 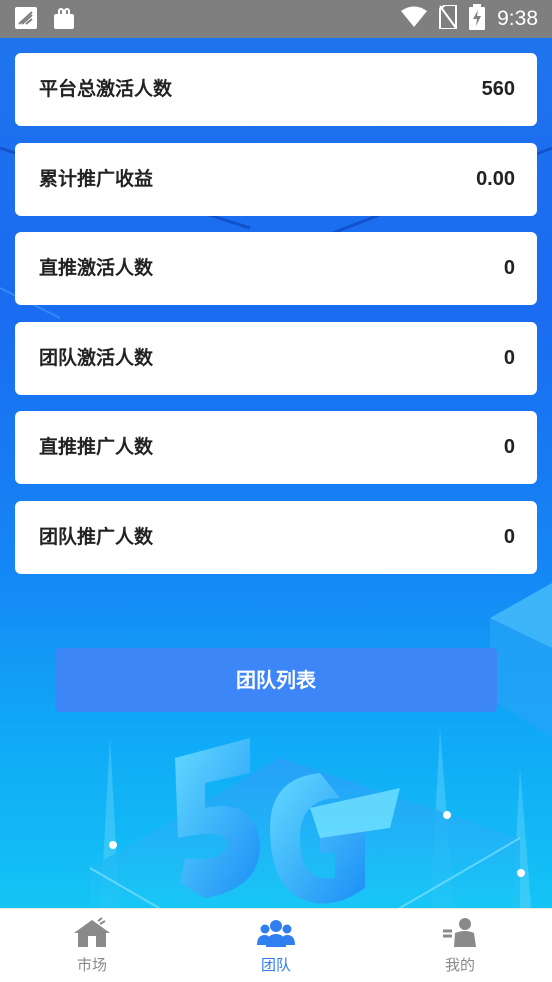 What do you see at coordinates (517, 18) in the screenshot?
I see `status-time: 9:38` at bounding box center [517, 18].